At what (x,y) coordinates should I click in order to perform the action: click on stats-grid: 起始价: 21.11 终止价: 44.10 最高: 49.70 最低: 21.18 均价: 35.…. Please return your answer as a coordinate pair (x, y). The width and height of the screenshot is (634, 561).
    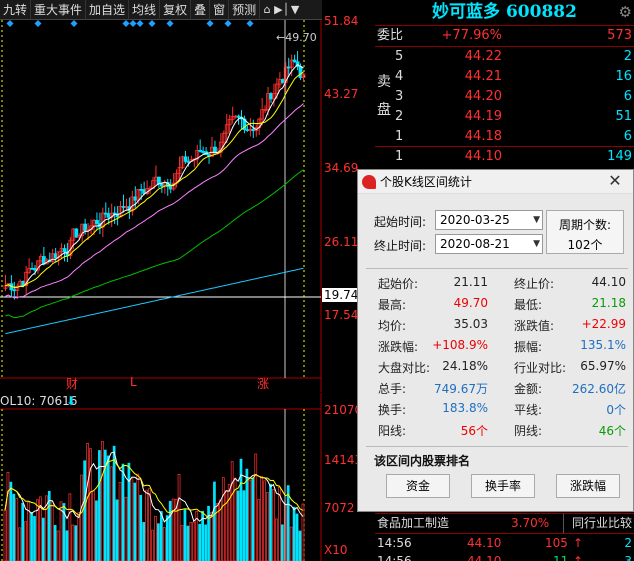
    Looking at the image, I should click on (497, 357).